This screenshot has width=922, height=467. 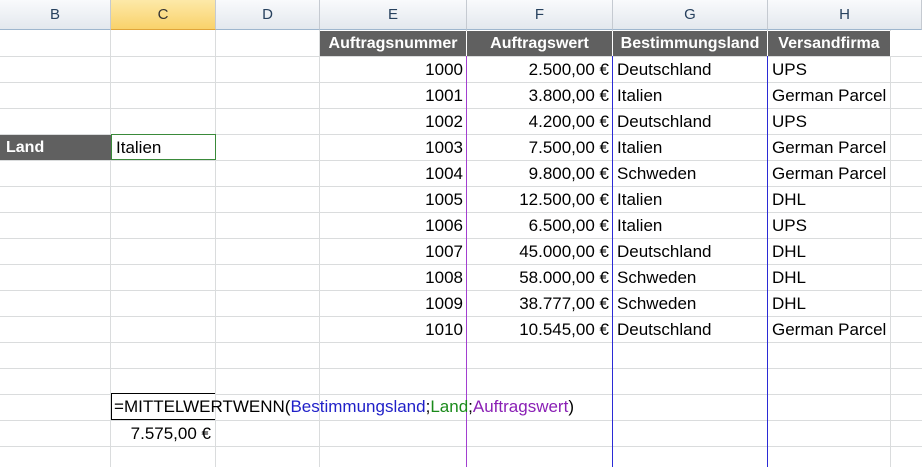 What do you see at coordinates (540, 43) in the screenshot?
I see `table-header-auftragswert: Auftragswert` at bounding box center [540, 43].